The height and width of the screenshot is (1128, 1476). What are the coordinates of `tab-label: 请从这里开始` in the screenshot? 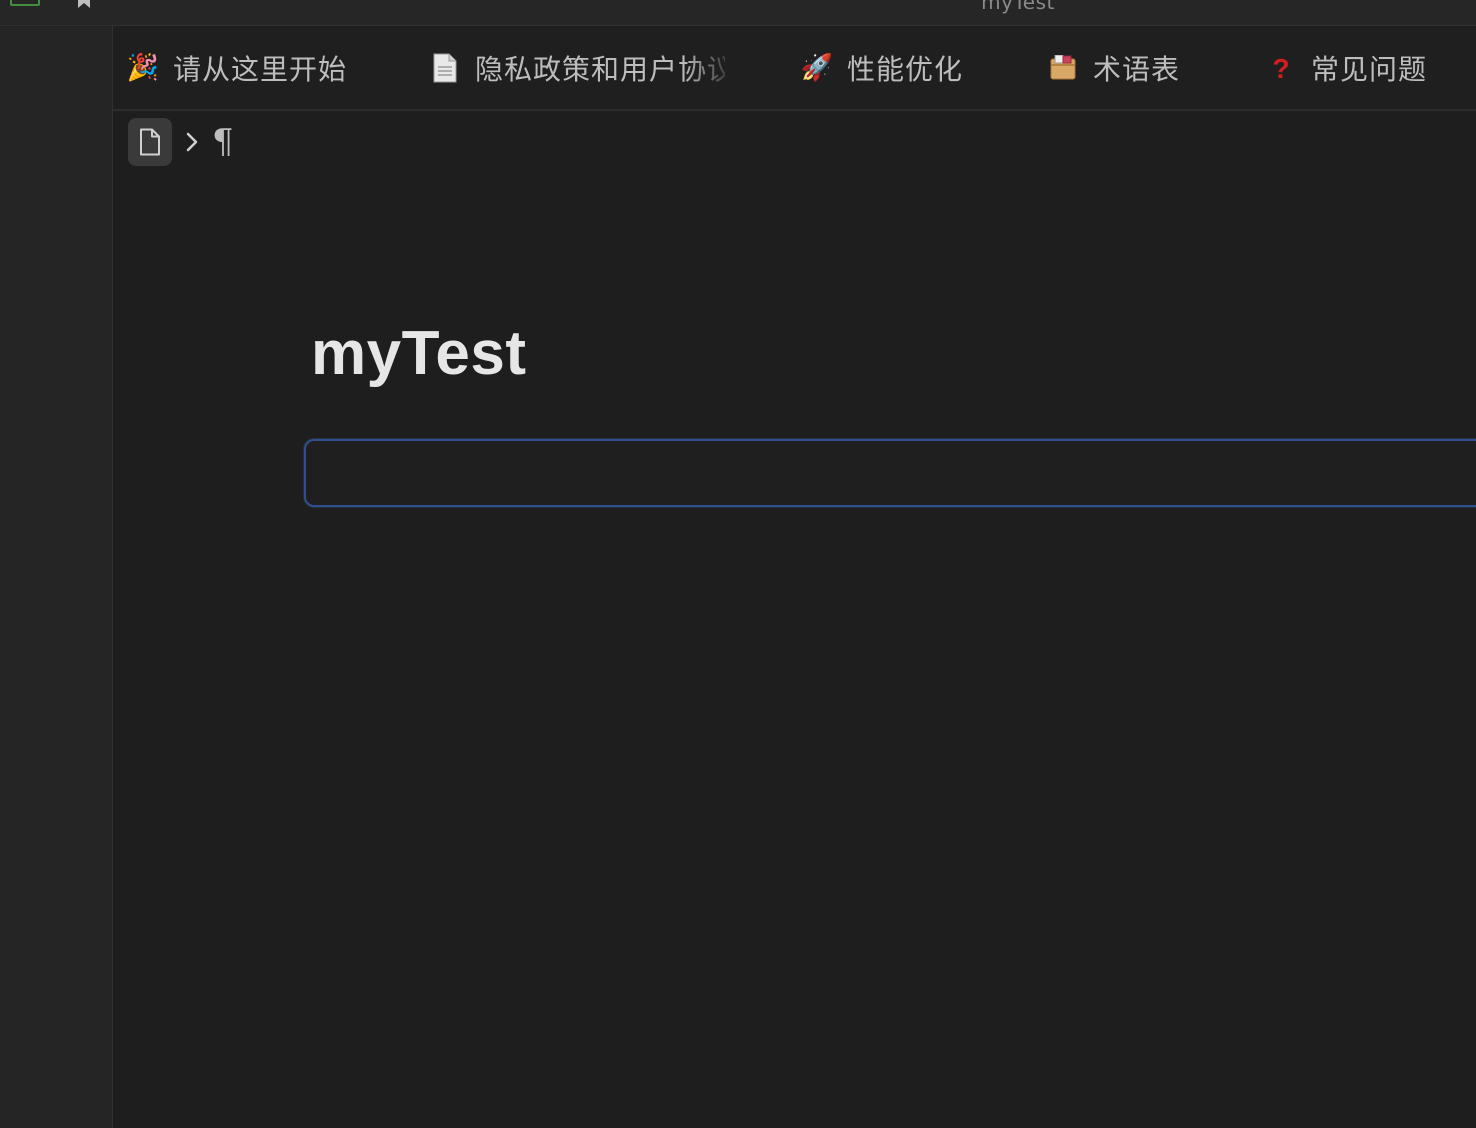 It's located at (260, 69).